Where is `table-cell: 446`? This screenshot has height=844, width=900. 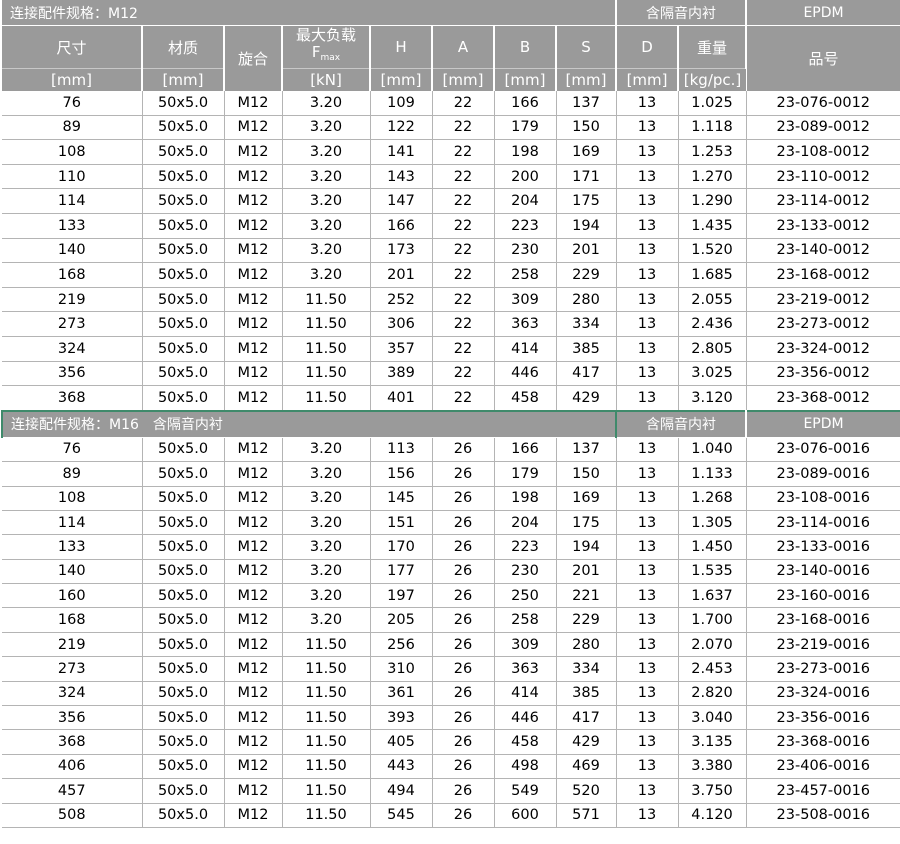 table-cell: 446 is located at coordinates (525, 718).